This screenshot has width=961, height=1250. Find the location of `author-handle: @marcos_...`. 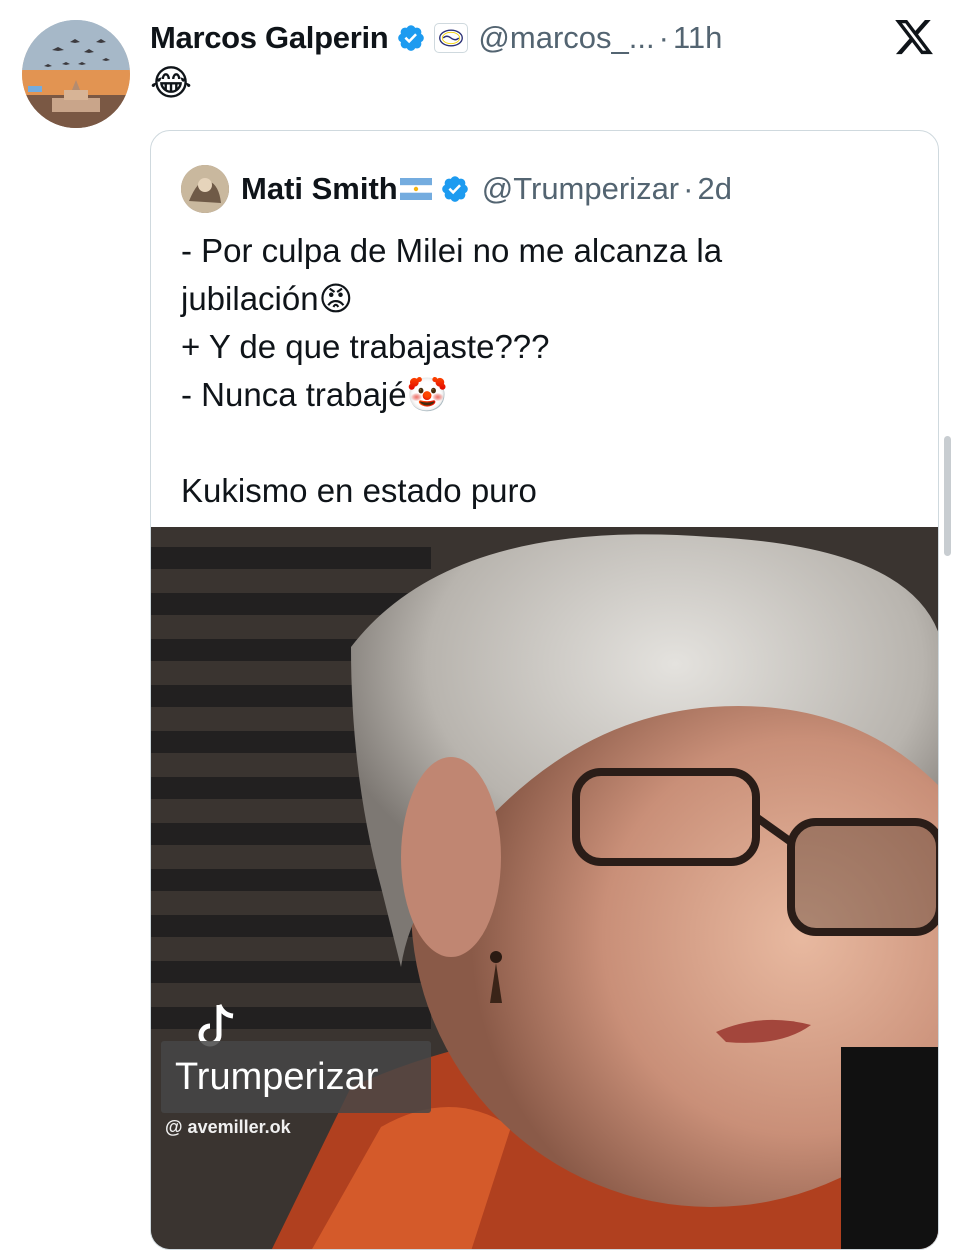

author-handle: @marcos_... is located at coordinates (566, 38).